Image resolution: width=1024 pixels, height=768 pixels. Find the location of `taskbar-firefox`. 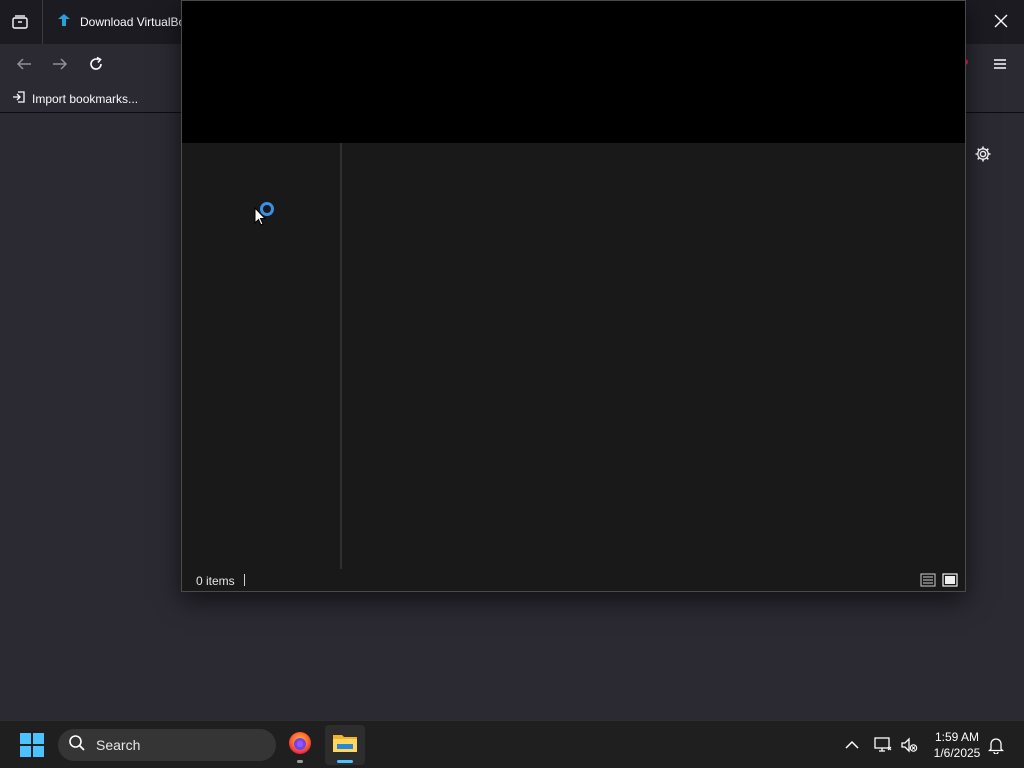

taskbar-firefox is located at coordinates (300, 745).